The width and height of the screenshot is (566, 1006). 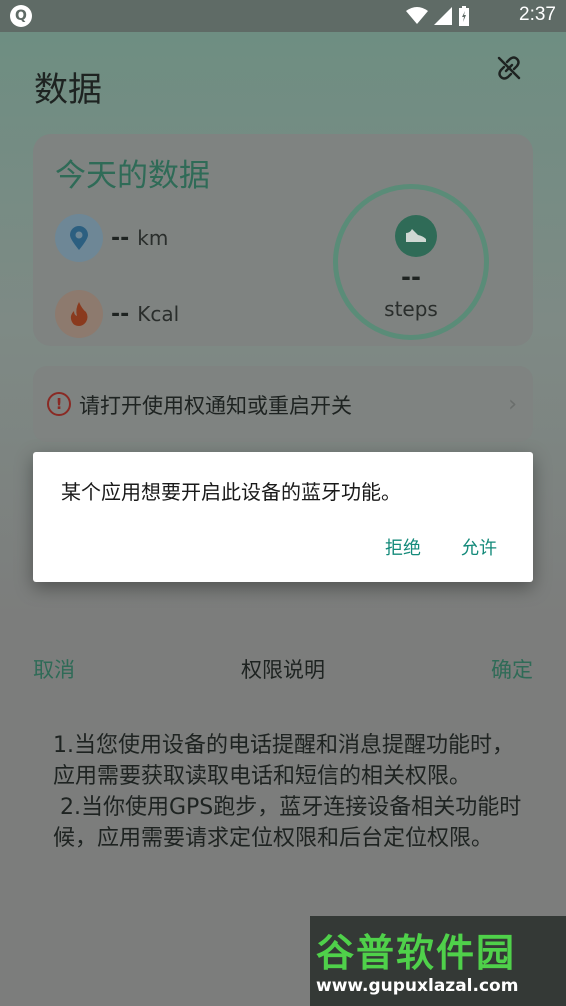 I want to click on dialog-message: 某个应用想要开启此设备的蓝牙功能。, so click(x=231, y=492).